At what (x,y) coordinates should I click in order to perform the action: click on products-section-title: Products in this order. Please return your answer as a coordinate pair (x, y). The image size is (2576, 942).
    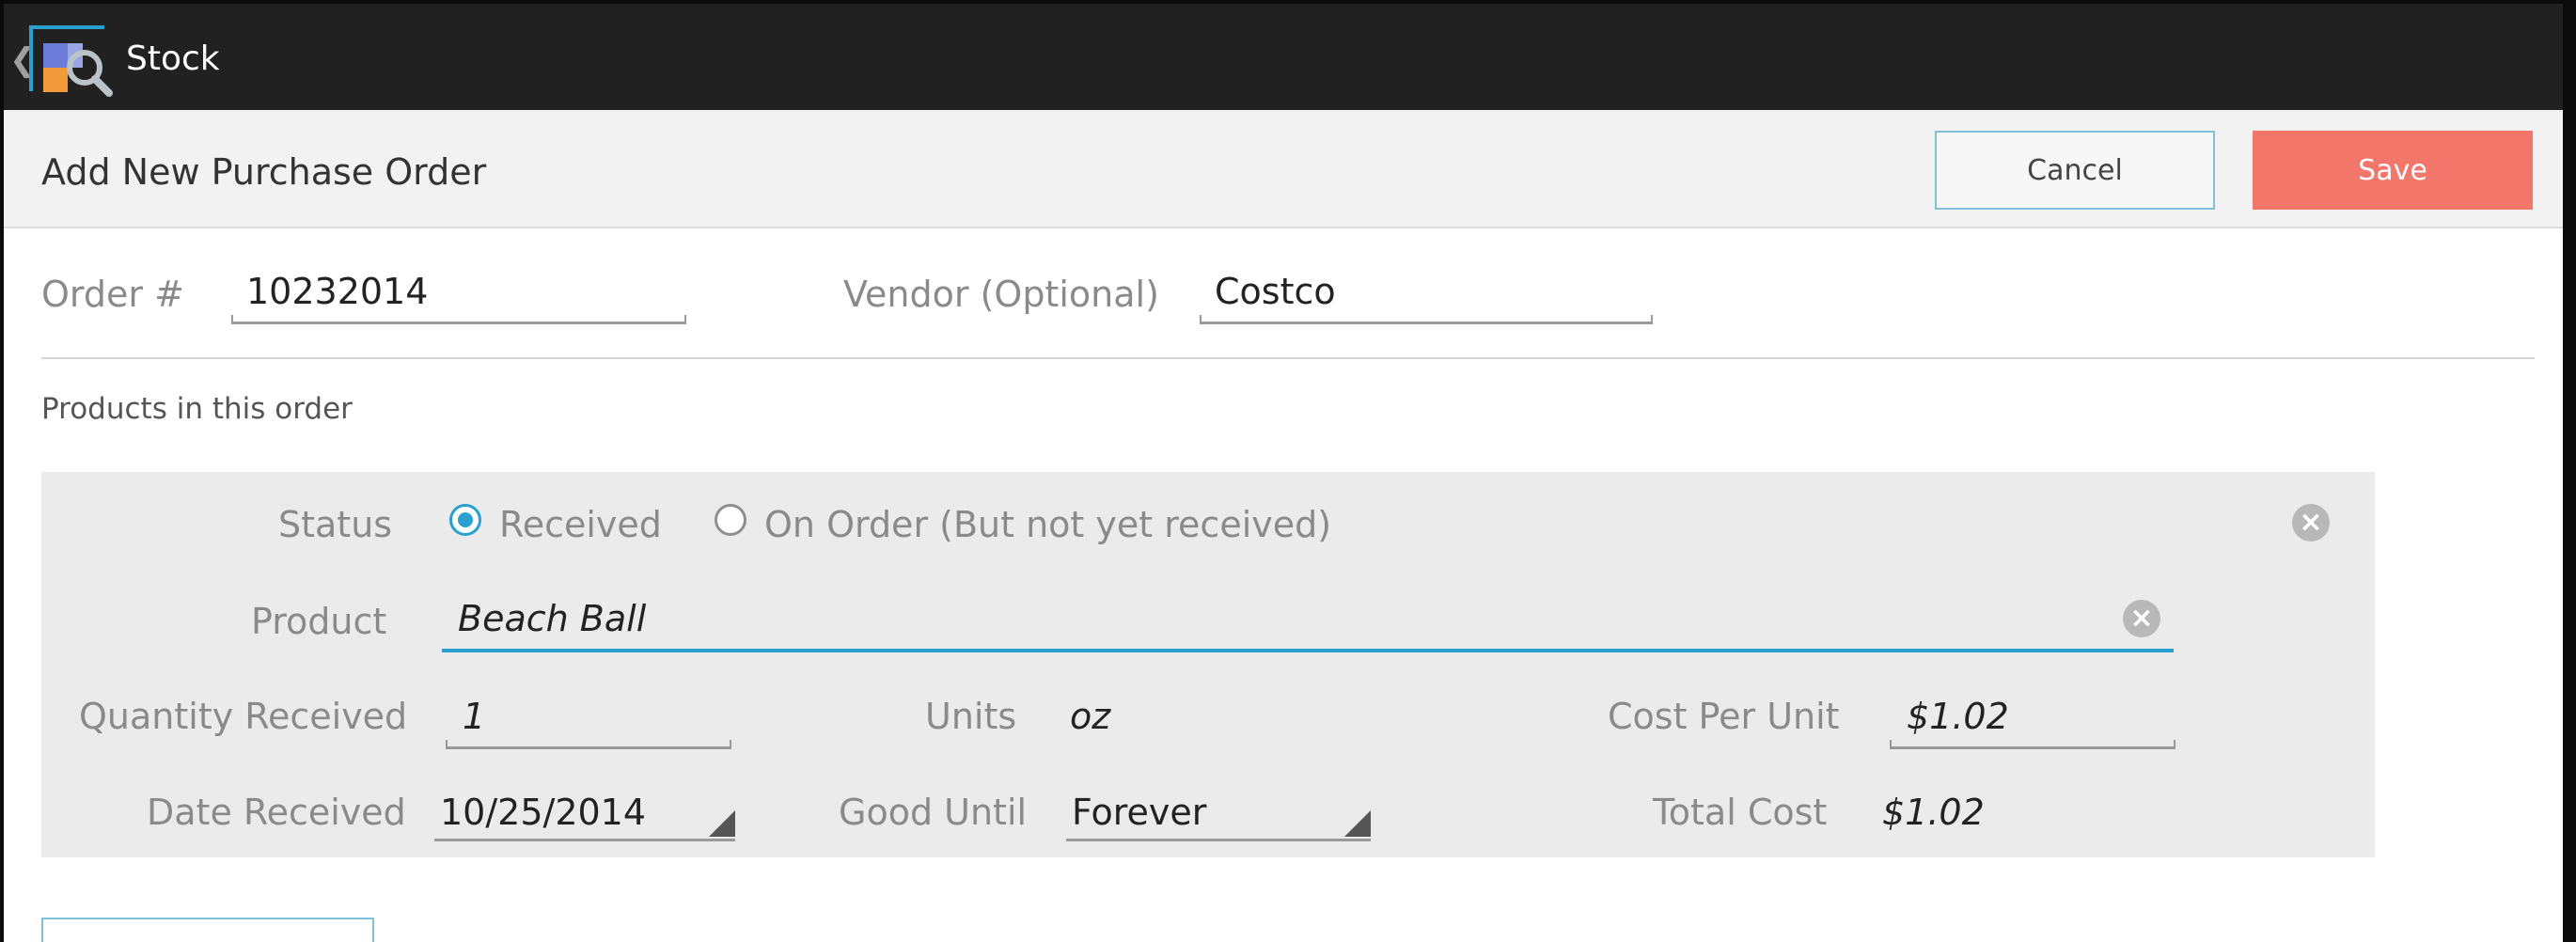
    Looking at the image, I should click on (197, 409).